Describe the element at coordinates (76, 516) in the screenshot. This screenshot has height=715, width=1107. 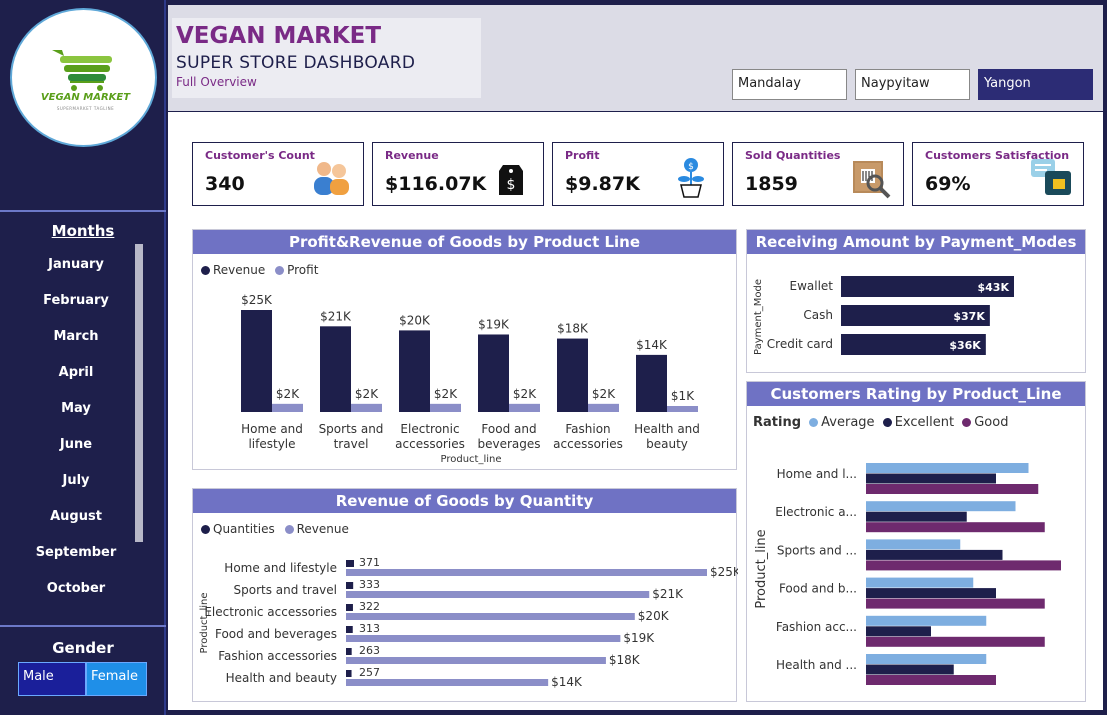
I see `month-item: August` at that location.